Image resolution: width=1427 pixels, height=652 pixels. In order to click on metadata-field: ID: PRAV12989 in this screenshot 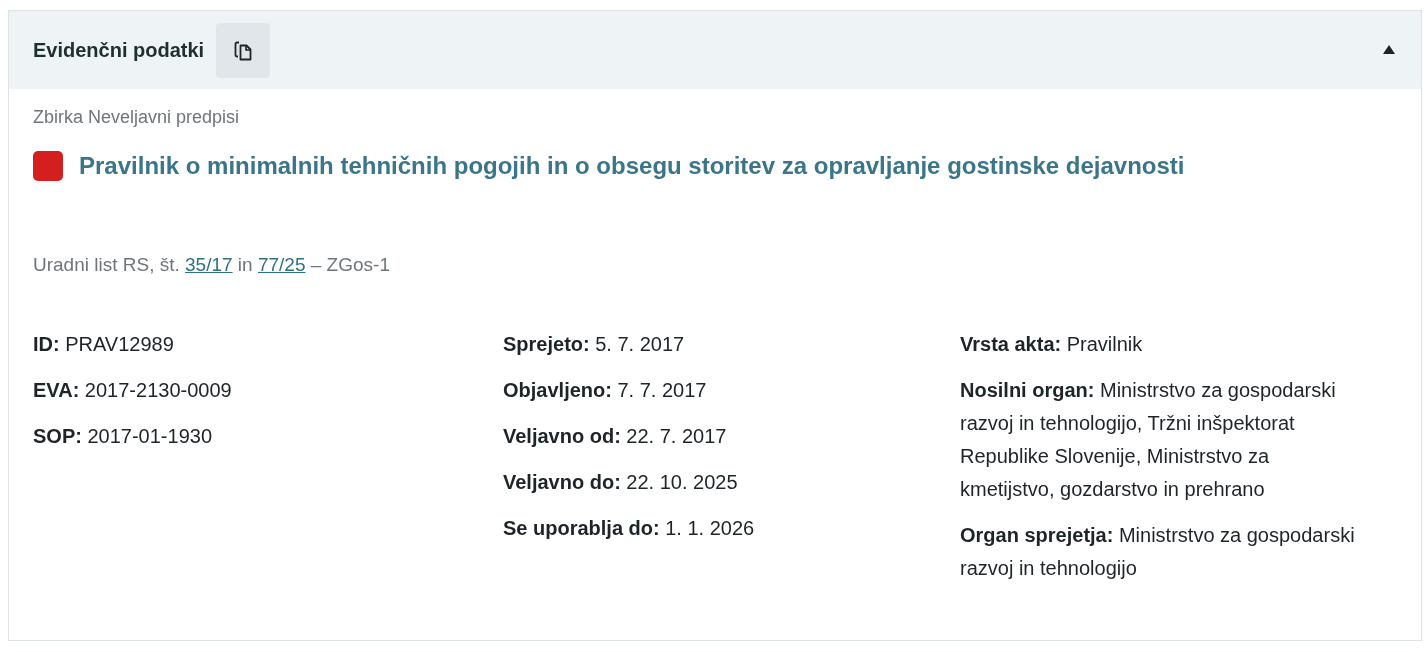, I will do `click(268, 344)`.